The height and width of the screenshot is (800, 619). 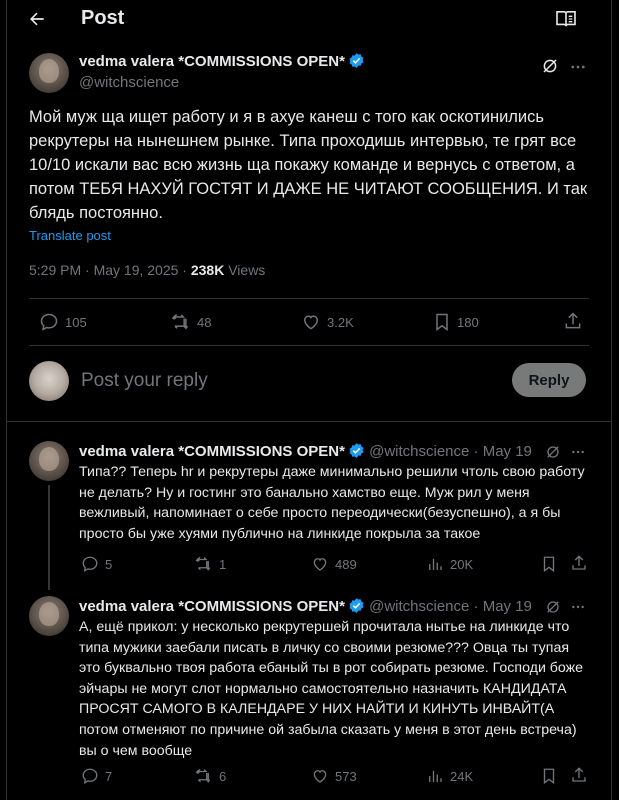 What do you see at coordinates (70, 235) in the screenshot?
I see `translate-post-link: Translate post` at bounding box center [70, 235].